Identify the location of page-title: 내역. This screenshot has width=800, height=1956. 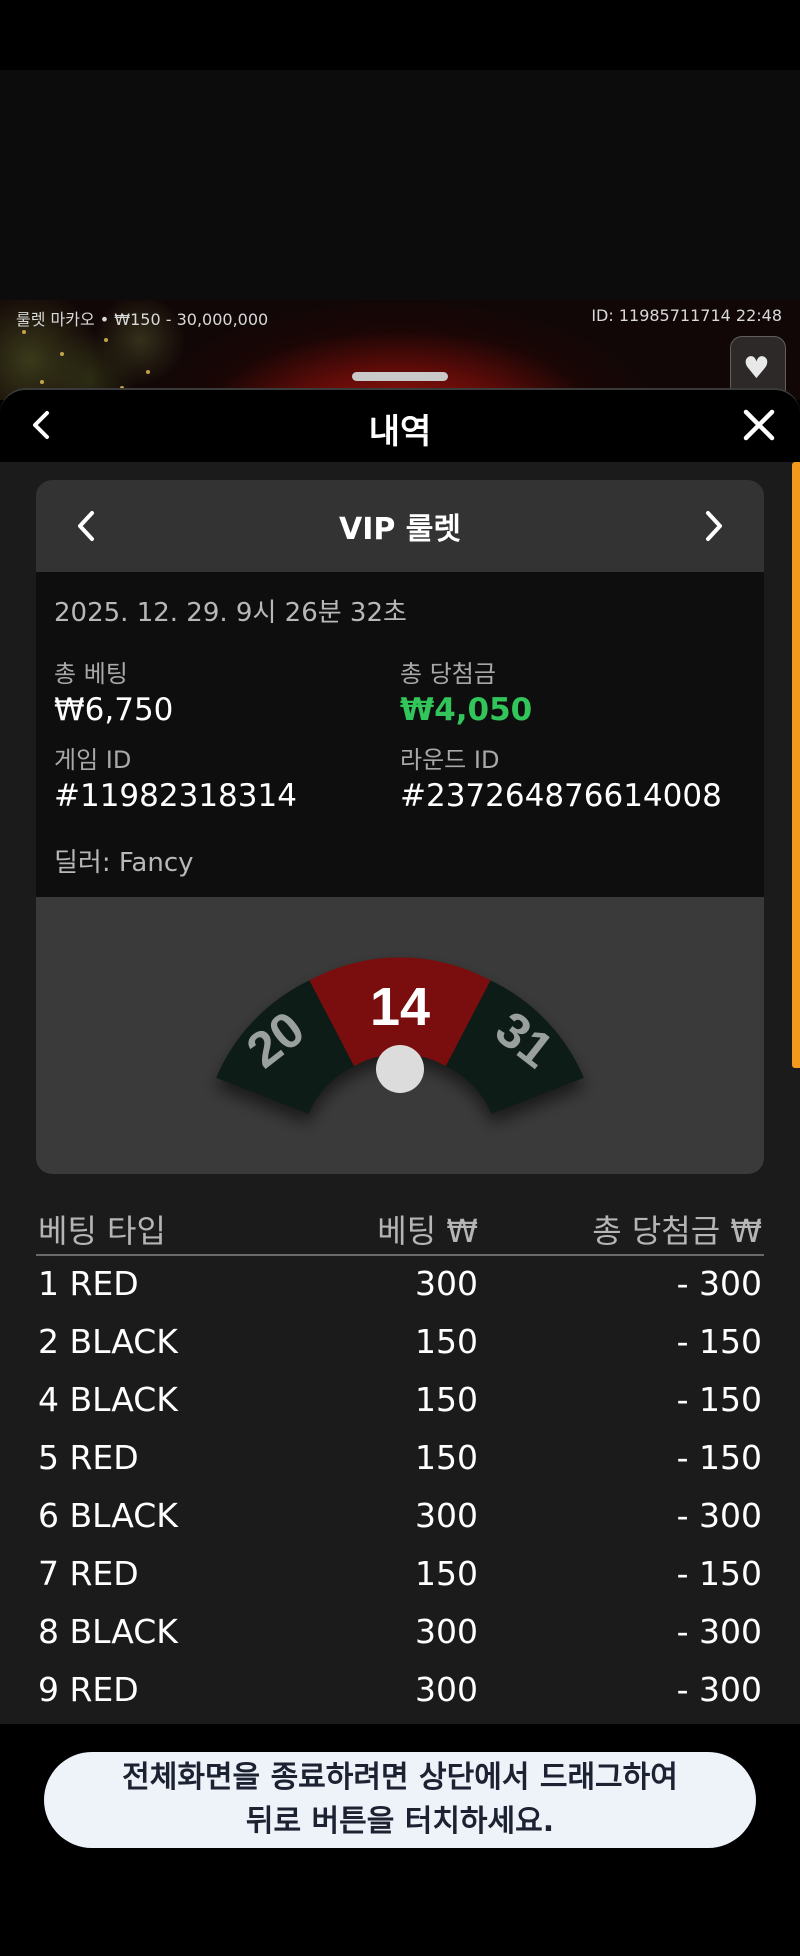
(400, 432).